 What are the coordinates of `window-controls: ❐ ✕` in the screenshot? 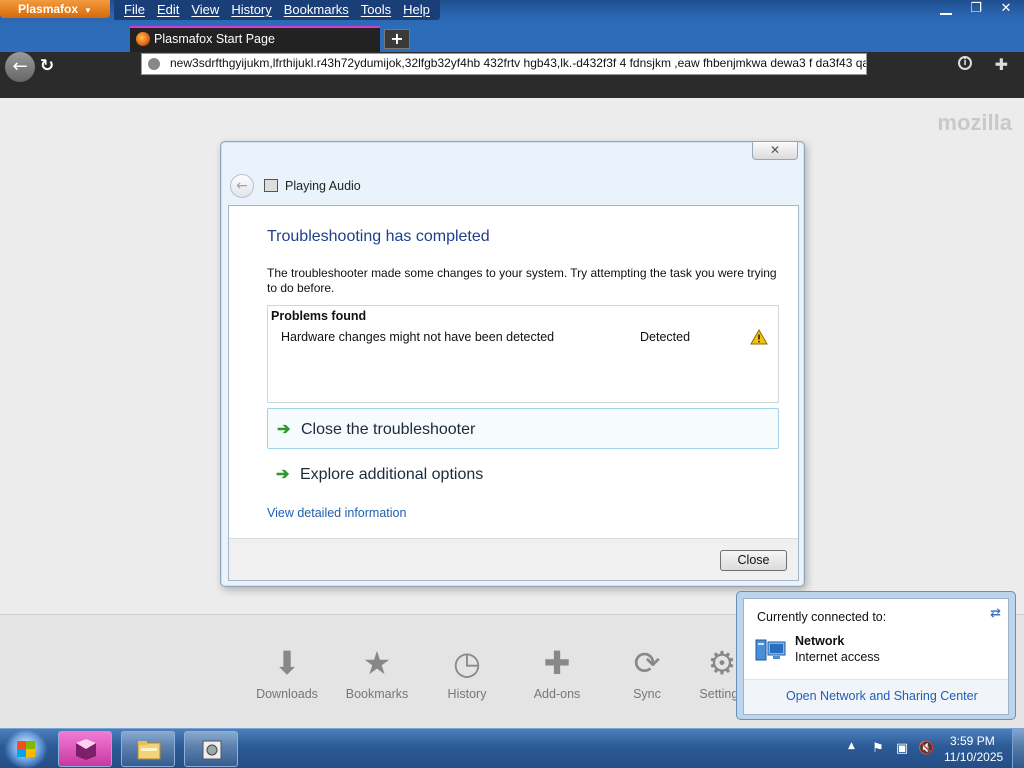 It's located at (976, 9).